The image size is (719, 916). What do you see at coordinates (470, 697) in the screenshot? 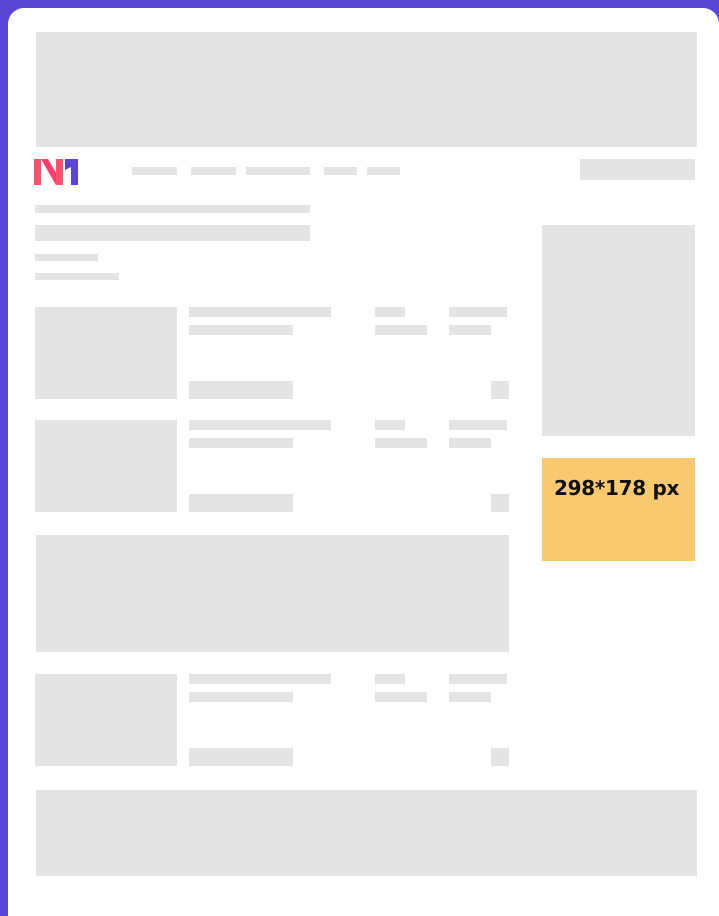
I see `list-item-3-col-b-value` at bounding box center [470, 697].